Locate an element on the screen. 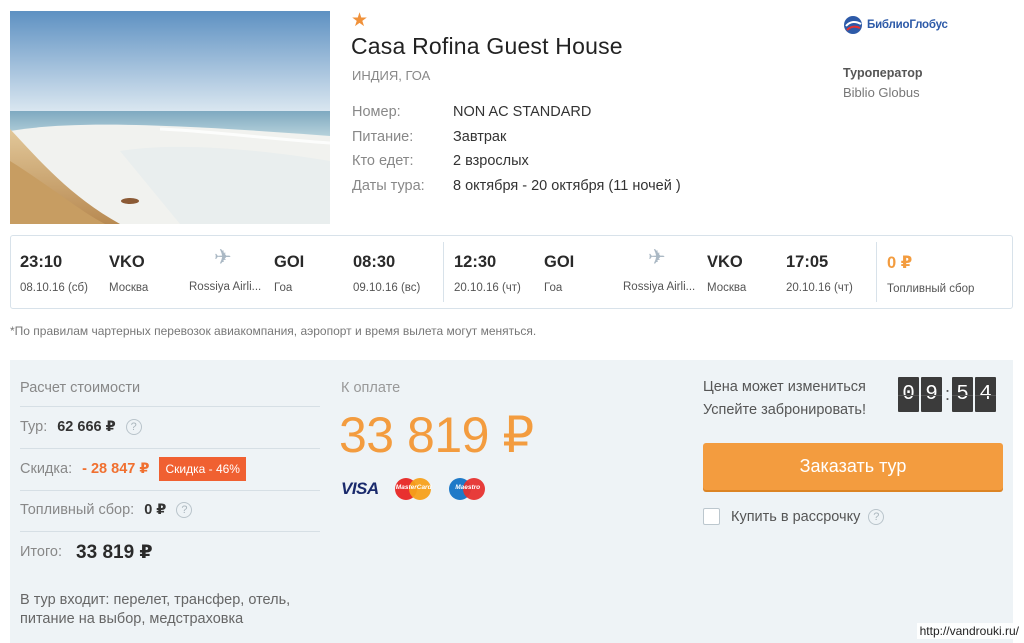 Image resolution: width=1024 pixels, height=643 pixels. total-label: Итого: is located at coordinates (41, 552).